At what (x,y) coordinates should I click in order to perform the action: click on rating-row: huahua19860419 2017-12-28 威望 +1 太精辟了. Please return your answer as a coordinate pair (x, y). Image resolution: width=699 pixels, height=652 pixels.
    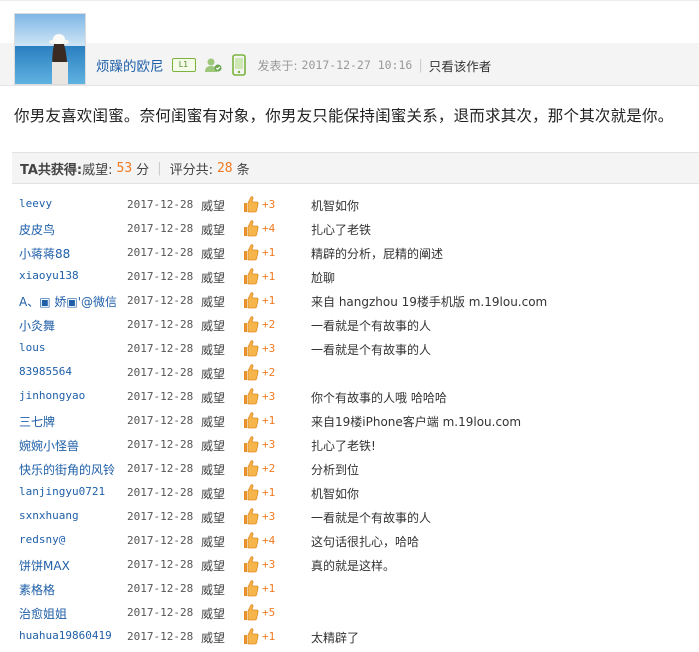
    Looking at the image, I should click on (355, 637).